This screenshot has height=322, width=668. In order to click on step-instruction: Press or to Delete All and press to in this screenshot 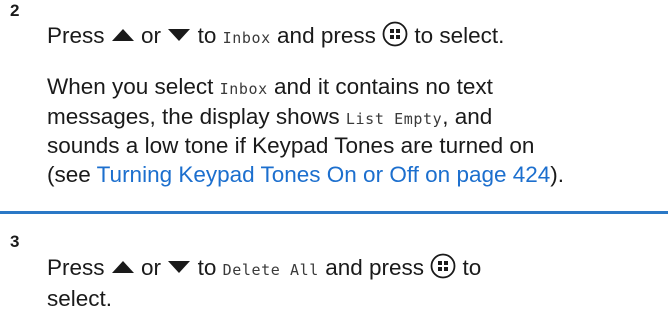, I will do `click(264, 266)`.